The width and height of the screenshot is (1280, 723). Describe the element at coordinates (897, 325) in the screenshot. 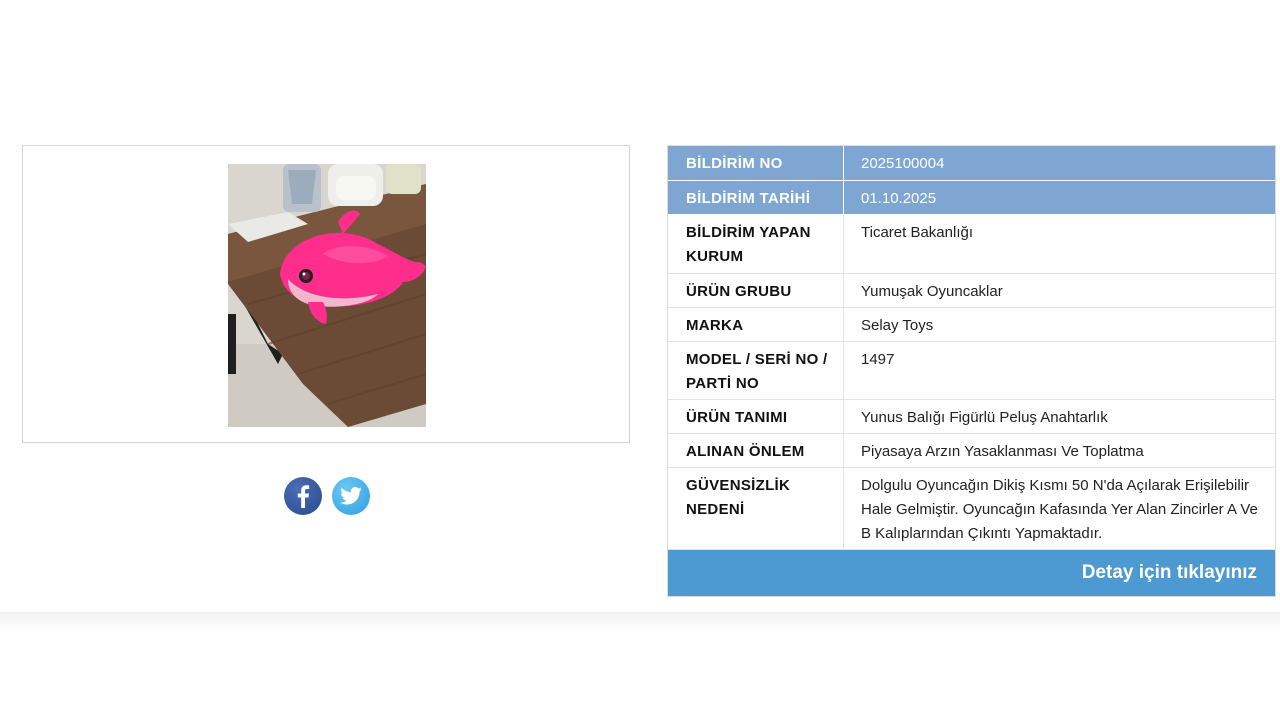

I see `row-value: Selay Toys` at that location.